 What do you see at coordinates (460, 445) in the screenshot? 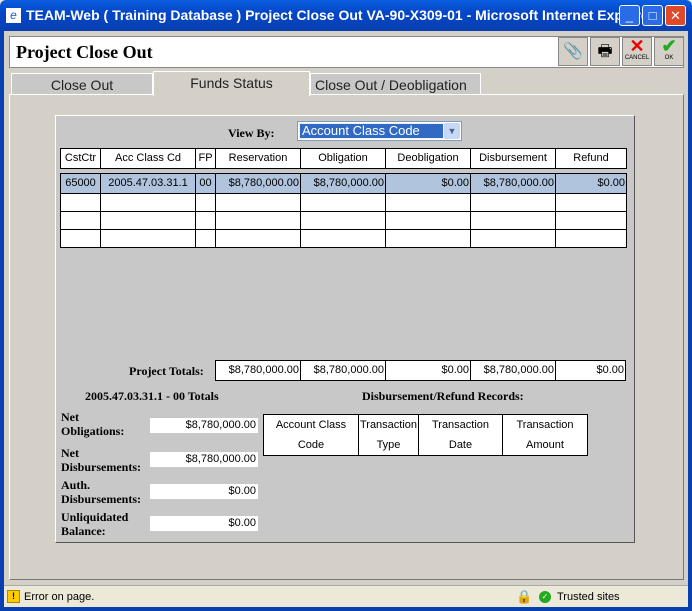
I see `header-line: Date` at bounding box center [460, 445].